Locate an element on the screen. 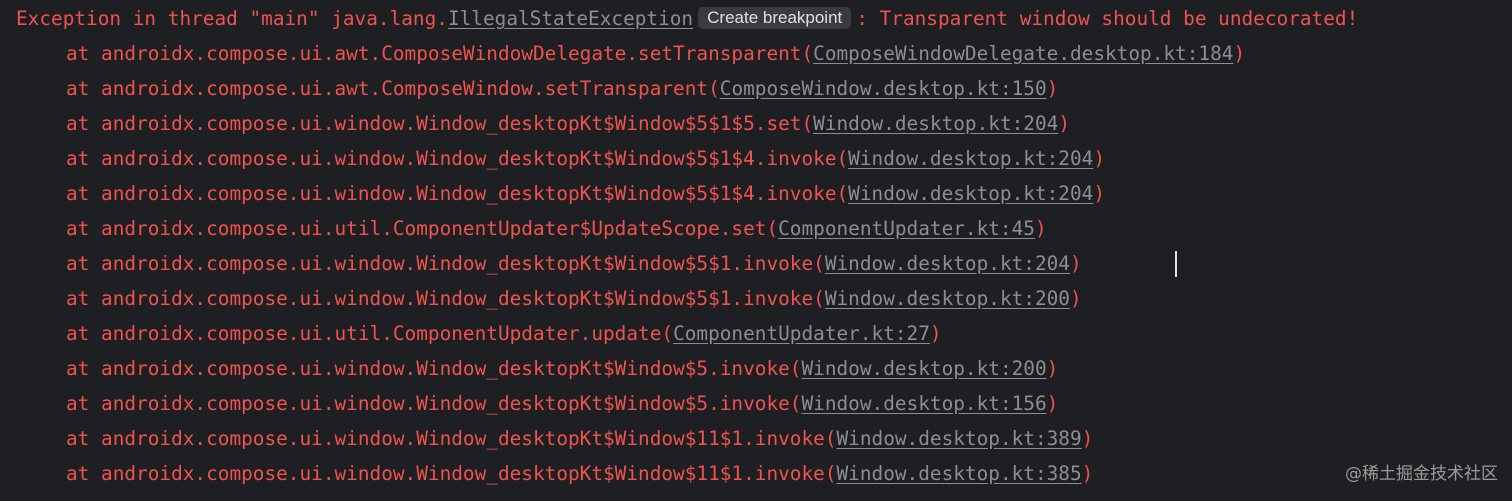  exception-class-link: IllegalStateException is located at coordinates (570, 18).